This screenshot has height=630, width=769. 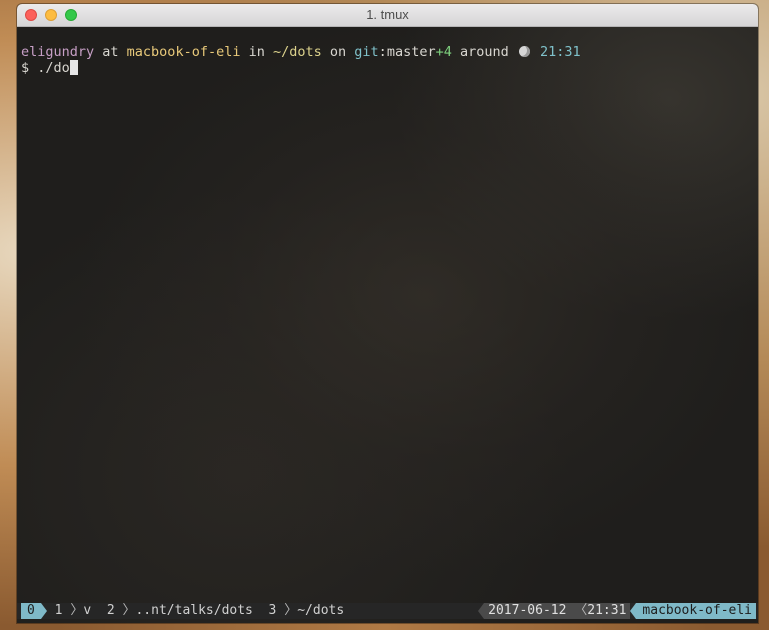 I want to click on status-window-3: 3 〉~/dots, so click(x=307, y=611).